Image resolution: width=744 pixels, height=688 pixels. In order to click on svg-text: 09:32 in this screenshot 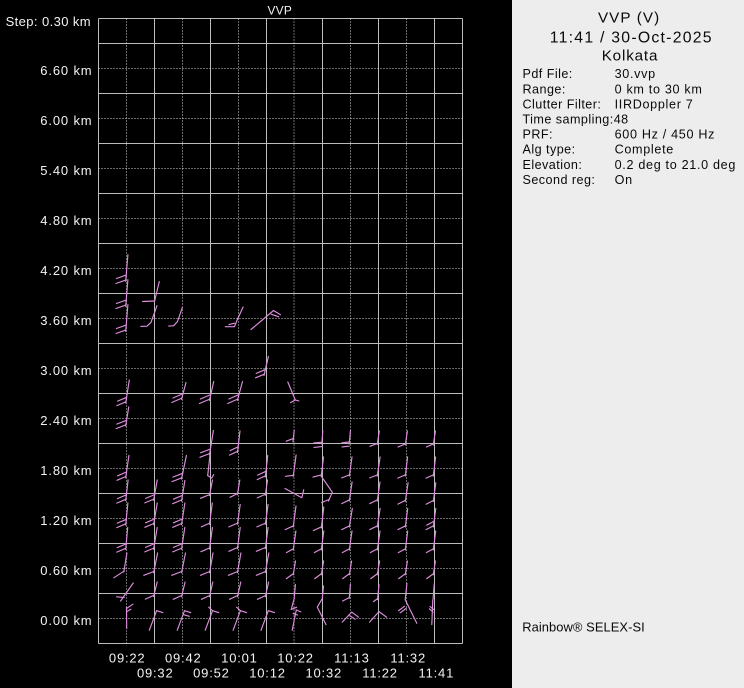, I will do `click(155, 673)`.